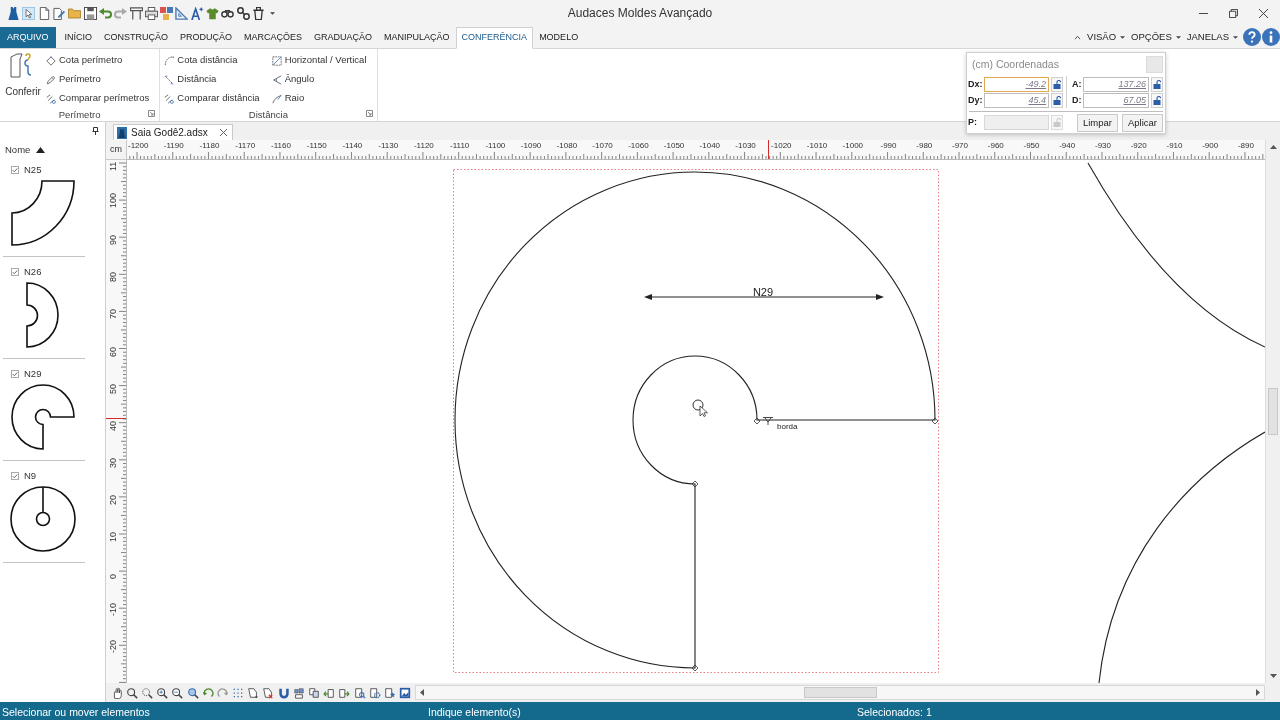 The image size is (1280, 720). I want to click on rotate-left-icon, so click(207, 692).